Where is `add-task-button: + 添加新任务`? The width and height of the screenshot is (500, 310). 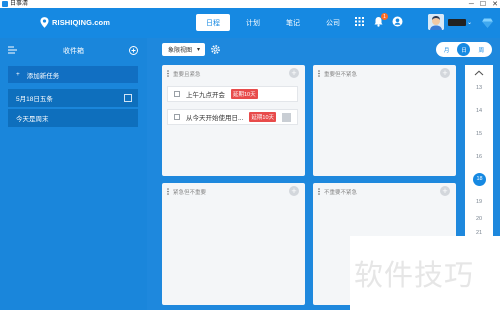 add-task-button: + 添加新任务 is located at coordinates (73, 74).